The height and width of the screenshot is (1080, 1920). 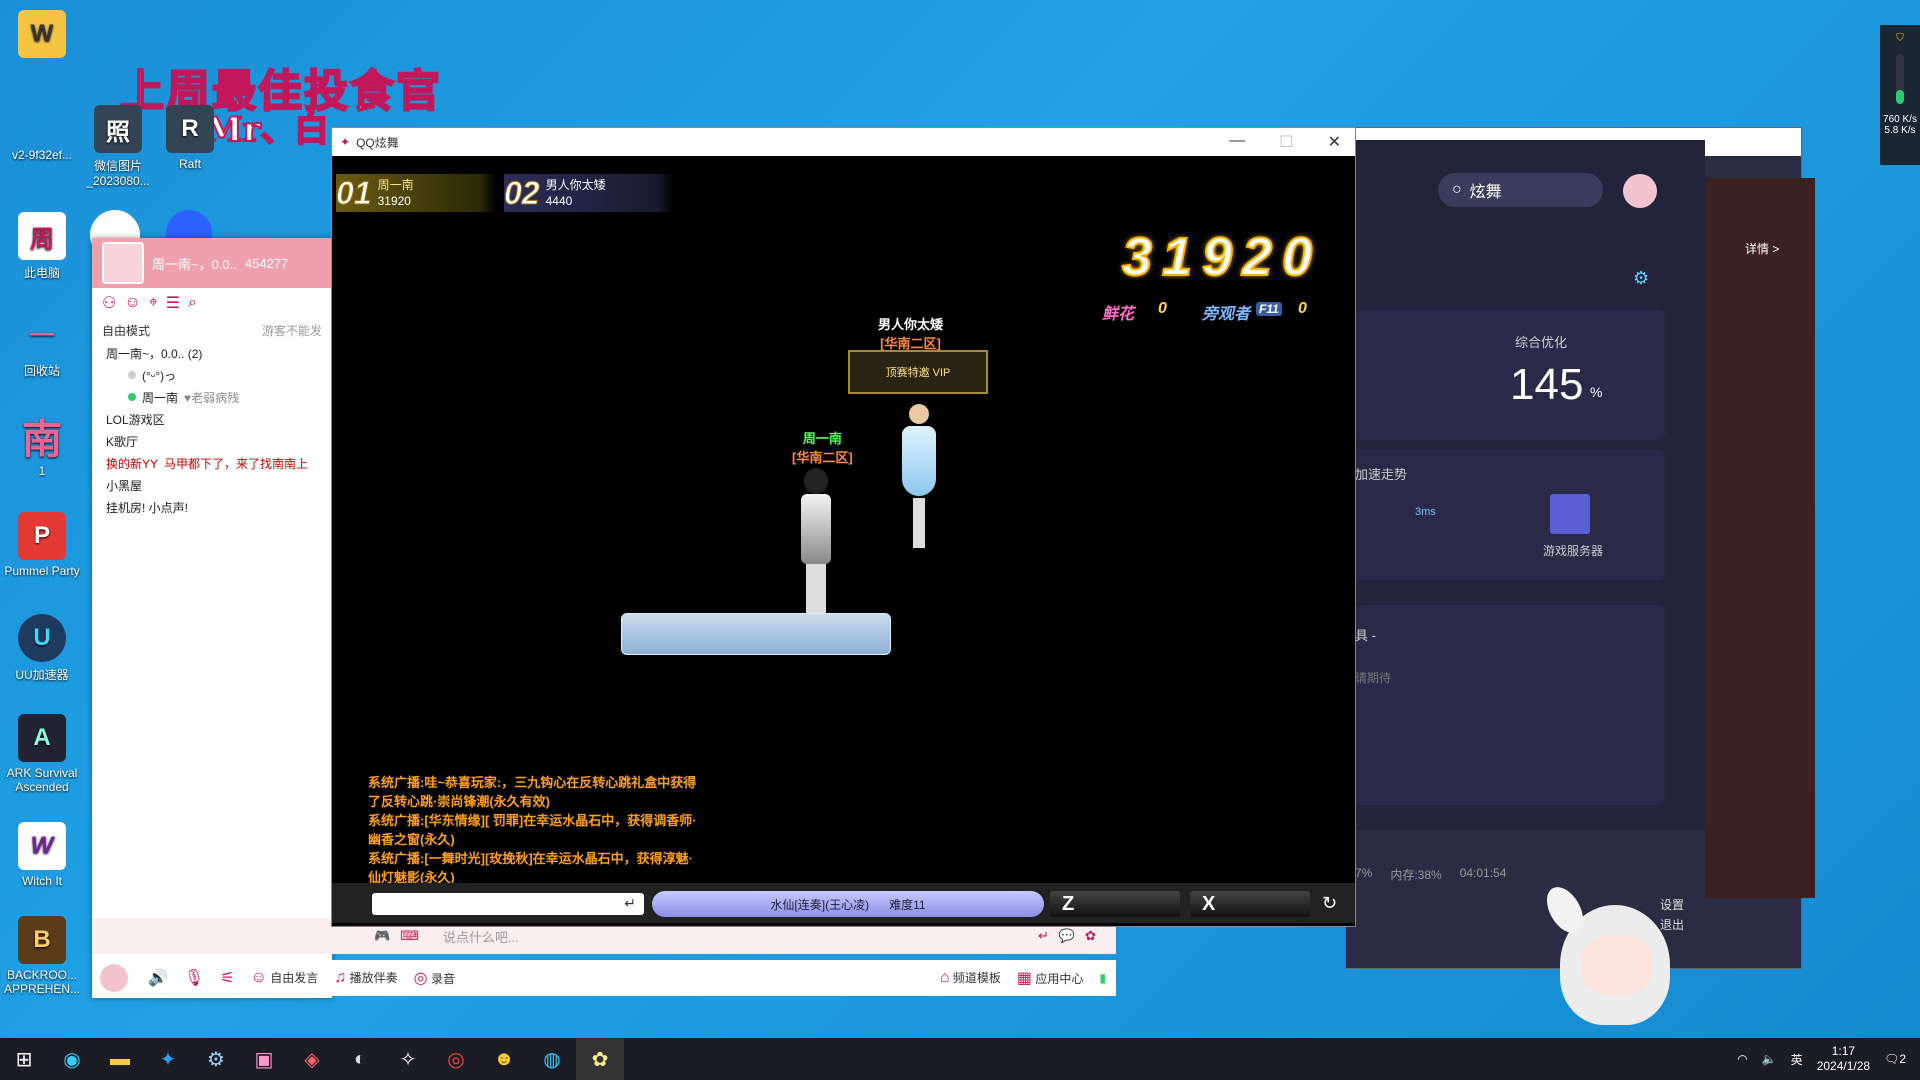 What do you see at coordinates (382, 936) in the screenshot?
I see `game-icon: 🎮` at bounding box center [382, 936].